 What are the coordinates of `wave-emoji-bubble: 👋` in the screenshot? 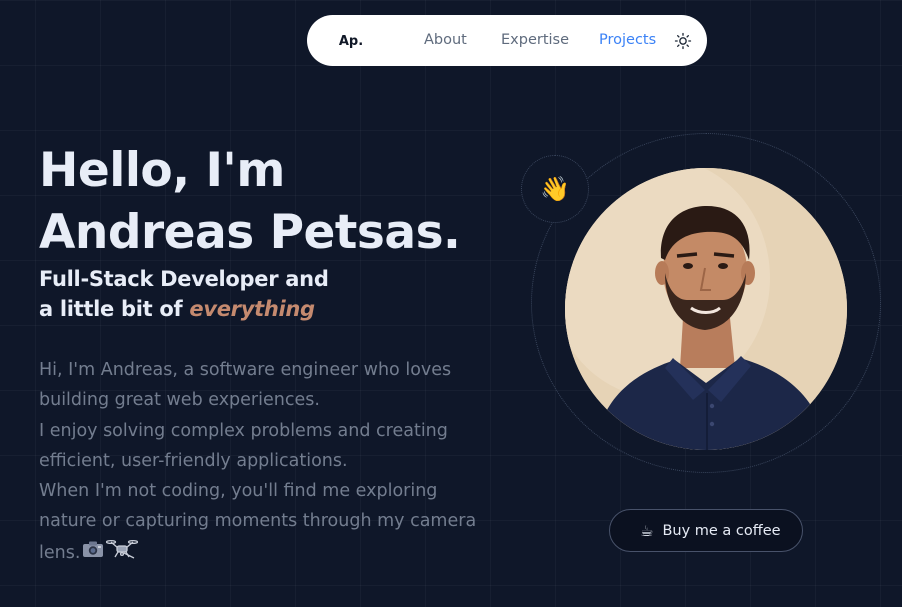 It's located at (555, 189).